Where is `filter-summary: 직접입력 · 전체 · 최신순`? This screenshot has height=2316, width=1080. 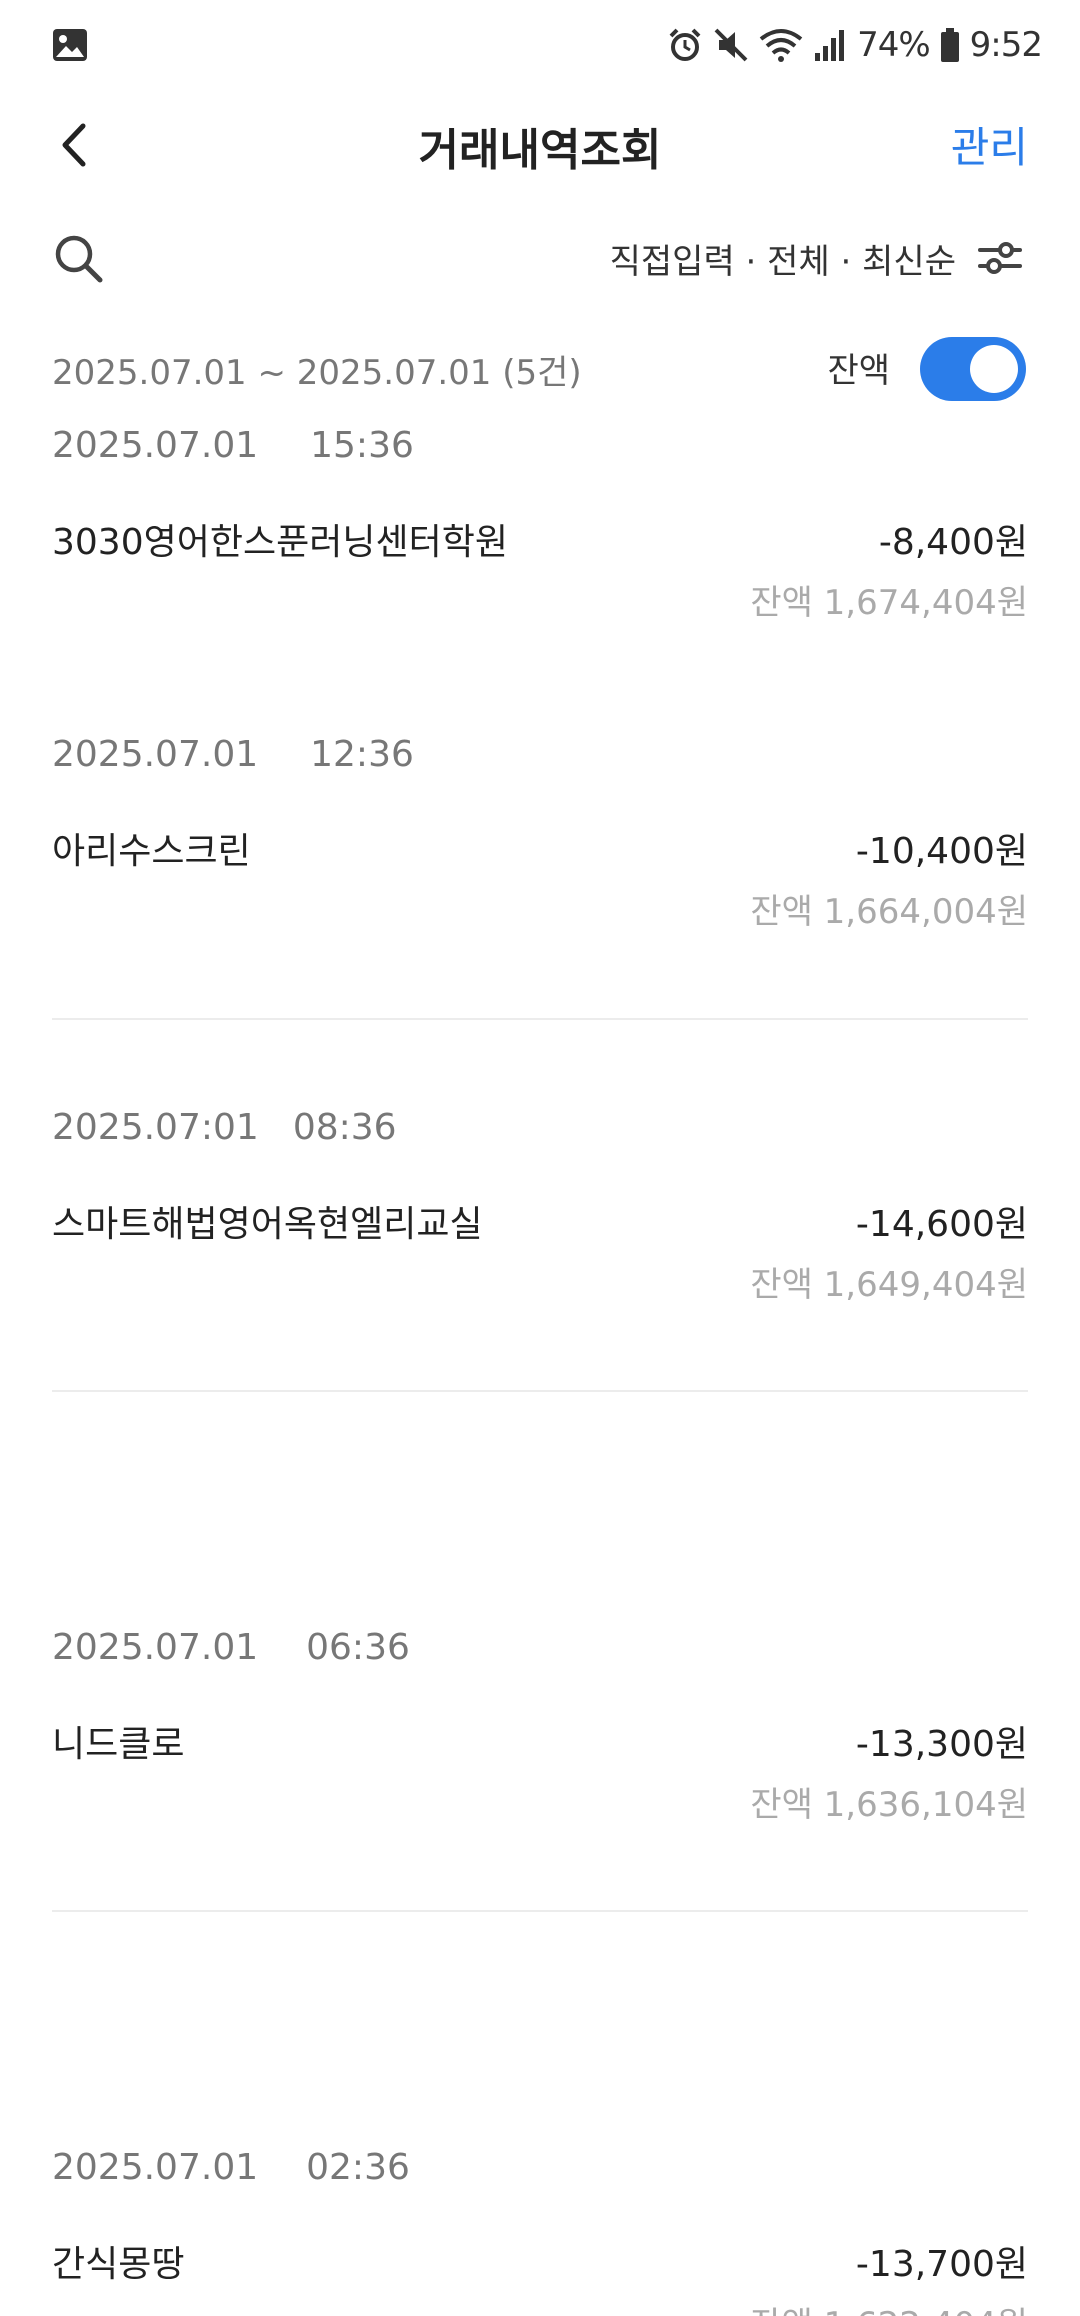 filter-summary: 직접입력 · 전체 · 최신순 is located at coordinates (782, 261).